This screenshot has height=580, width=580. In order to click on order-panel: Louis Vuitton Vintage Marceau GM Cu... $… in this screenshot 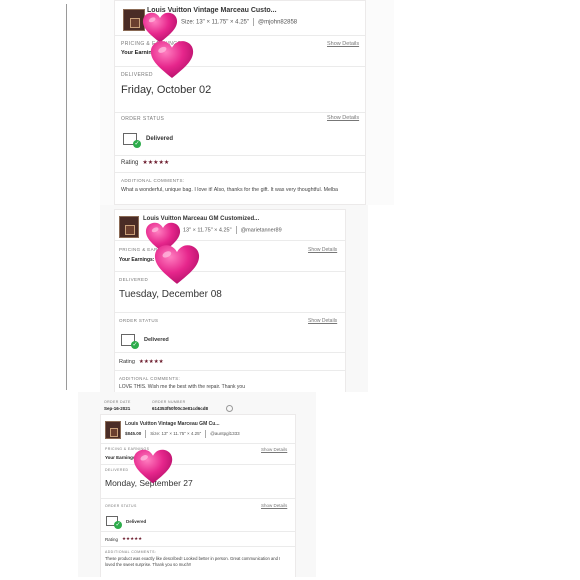, I will do `click(198, 495)`.